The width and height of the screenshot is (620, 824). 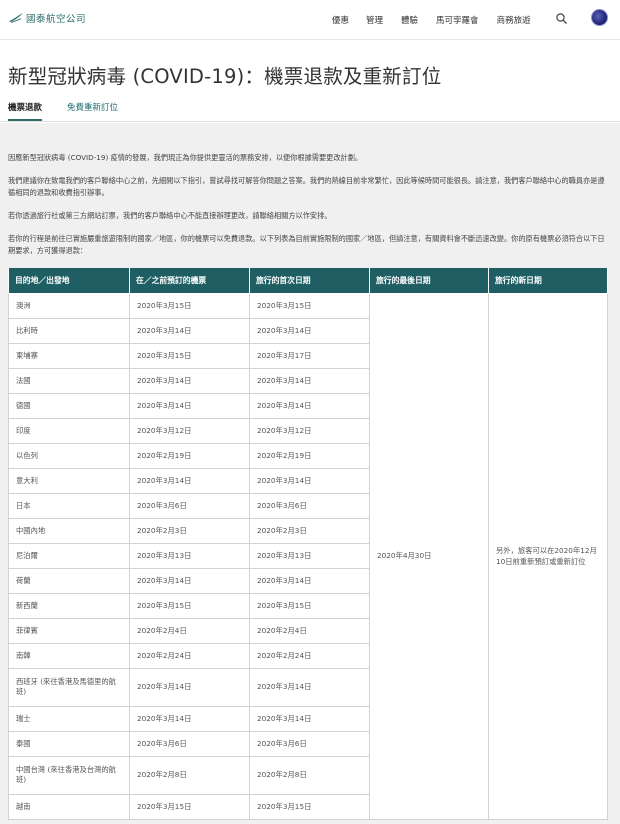 I want to click on cell-destination: 越南, so click(x=69, y=806).